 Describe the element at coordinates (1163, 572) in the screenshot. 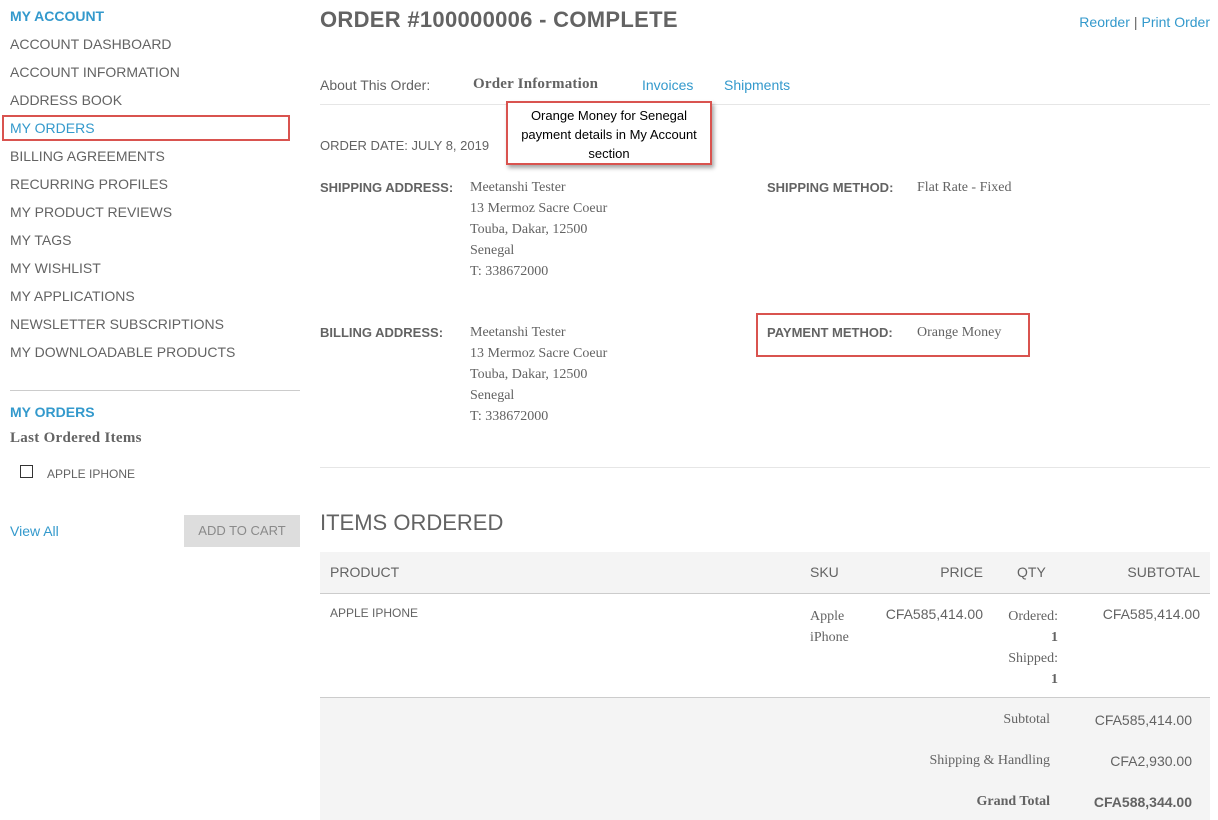

I see `column-header-subtotal: SUBTOTAL` at that location.